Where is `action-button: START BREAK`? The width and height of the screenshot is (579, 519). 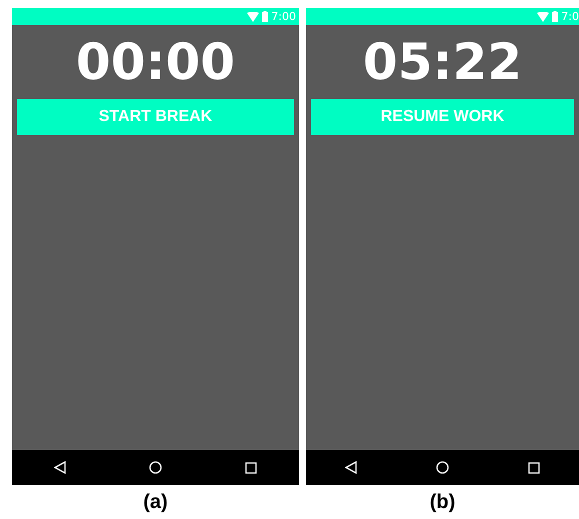
action-button: START BREAK is located at coordinates (155, 117).